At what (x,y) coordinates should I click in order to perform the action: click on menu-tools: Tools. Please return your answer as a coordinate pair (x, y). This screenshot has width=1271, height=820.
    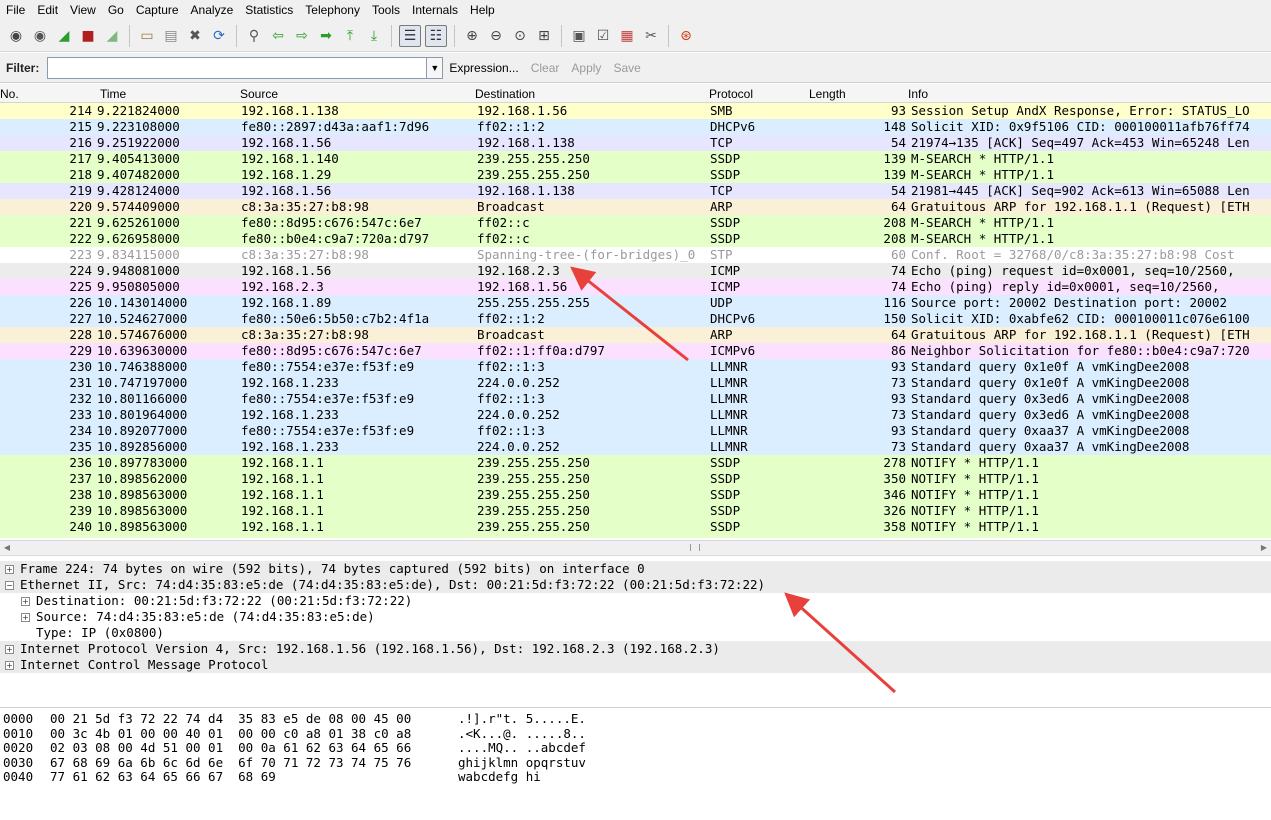
    Looking at the image, I should click on (386, 10).